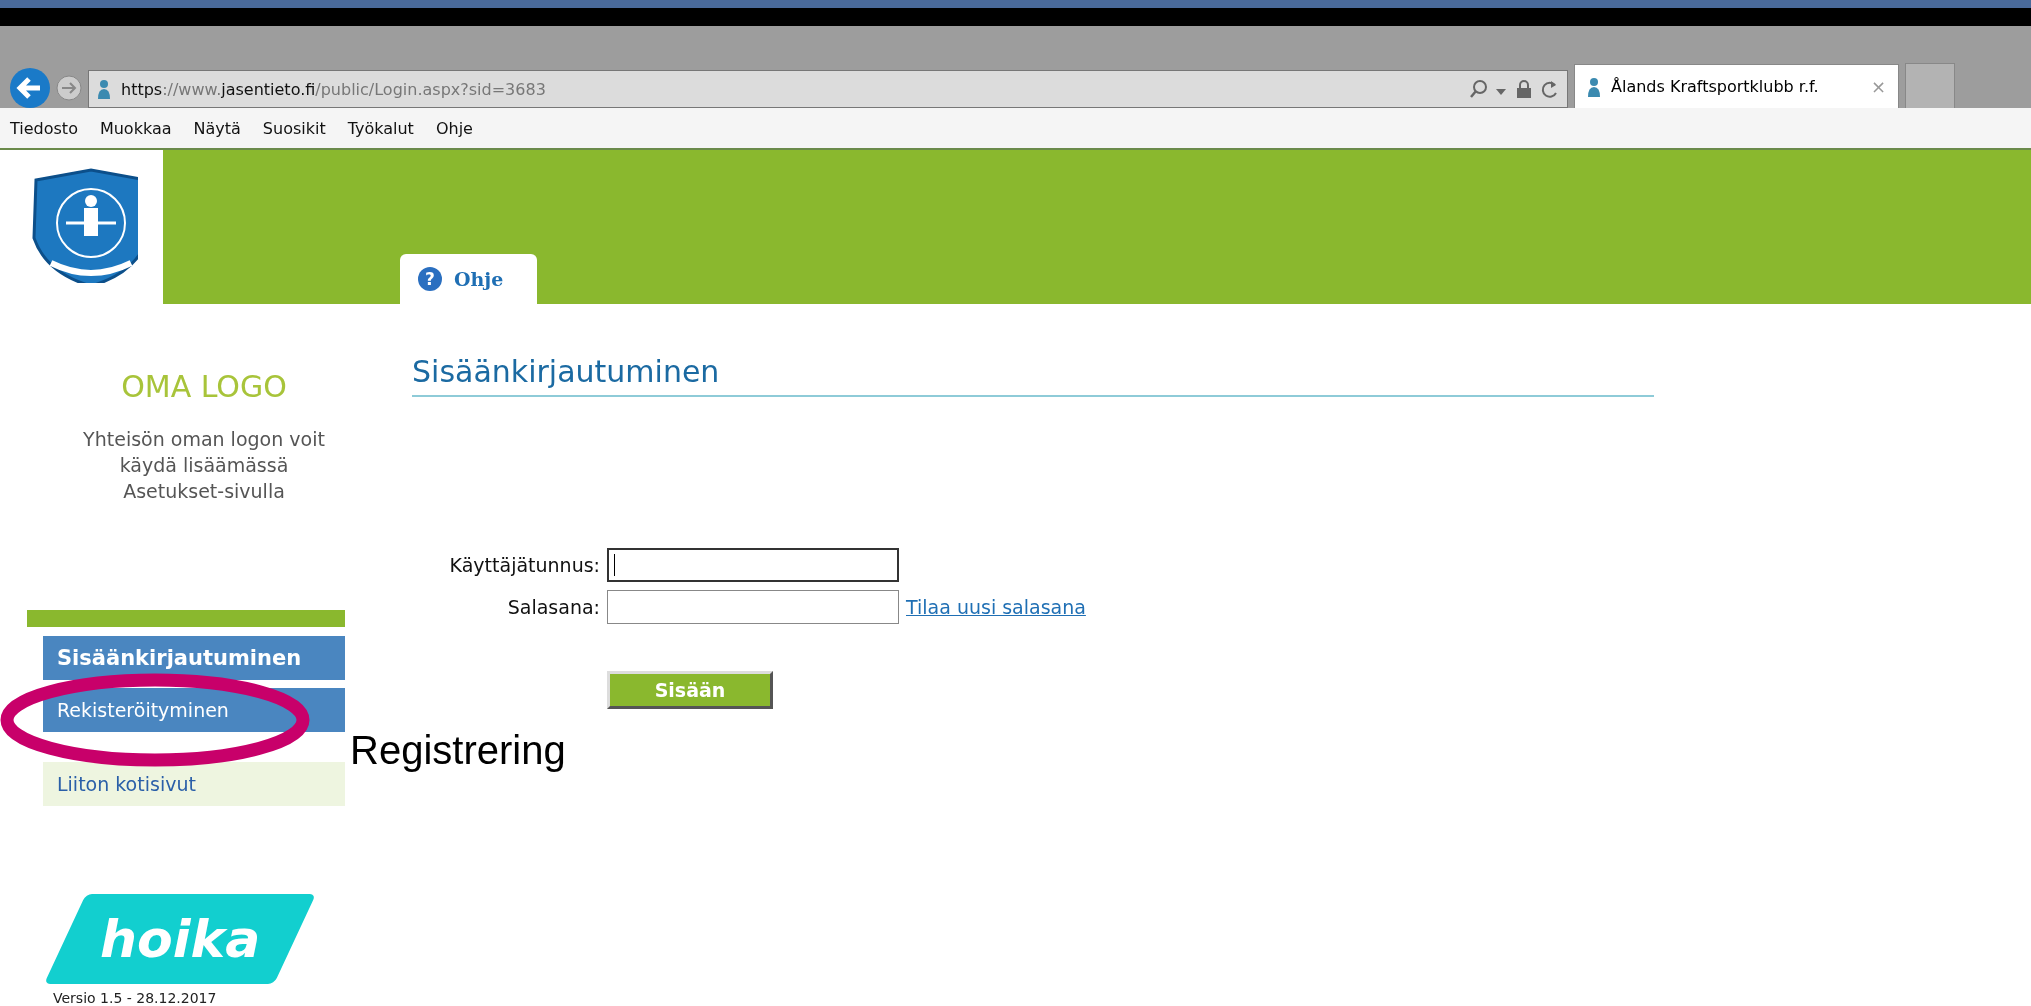  What do you see at coordinates (194, 658) in the screenshot?
I see `sidebar-item: Sisäänkirjautuminen` at bounding box center [194, 658].